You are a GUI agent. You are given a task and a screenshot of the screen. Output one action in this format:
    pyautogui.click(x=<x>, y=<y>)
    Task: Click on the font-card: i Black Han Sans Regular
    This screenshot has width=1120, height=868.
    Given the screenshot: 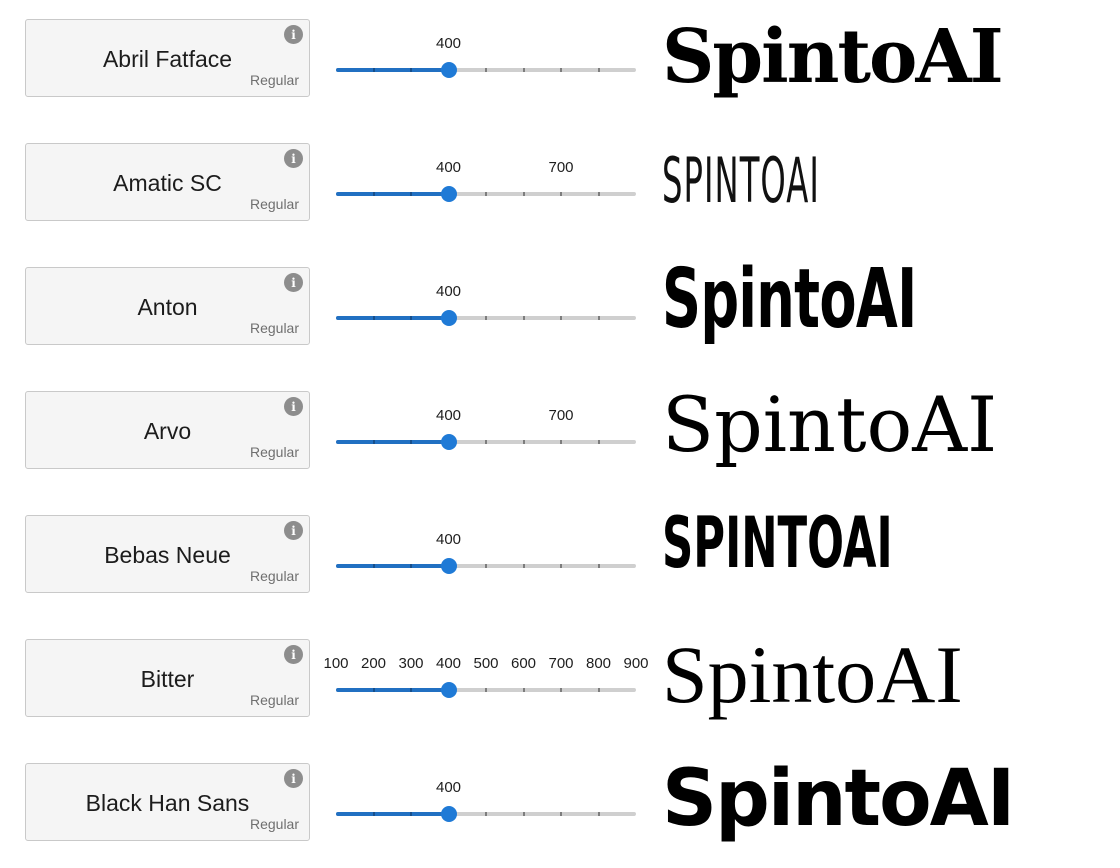 What is the action you would take?
    pyautogui.click(x=167, y=802)
    